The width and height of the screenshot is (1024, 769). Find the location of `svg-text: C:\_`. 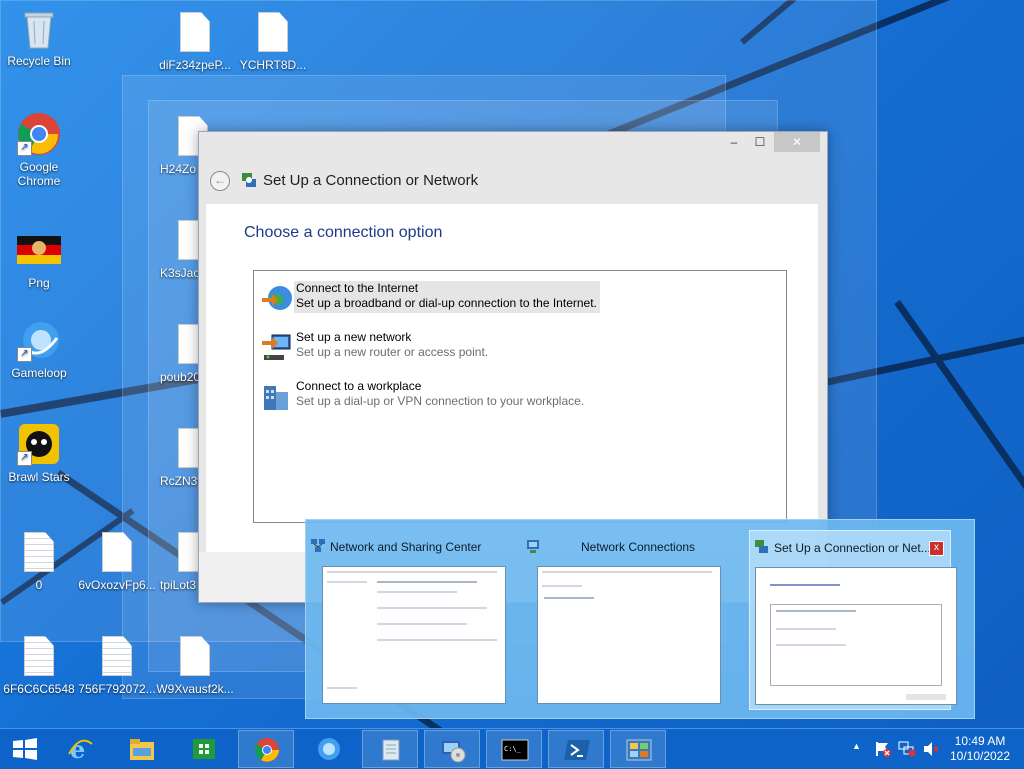

svg-text: C:\_ is located at coordinates (513, 749).